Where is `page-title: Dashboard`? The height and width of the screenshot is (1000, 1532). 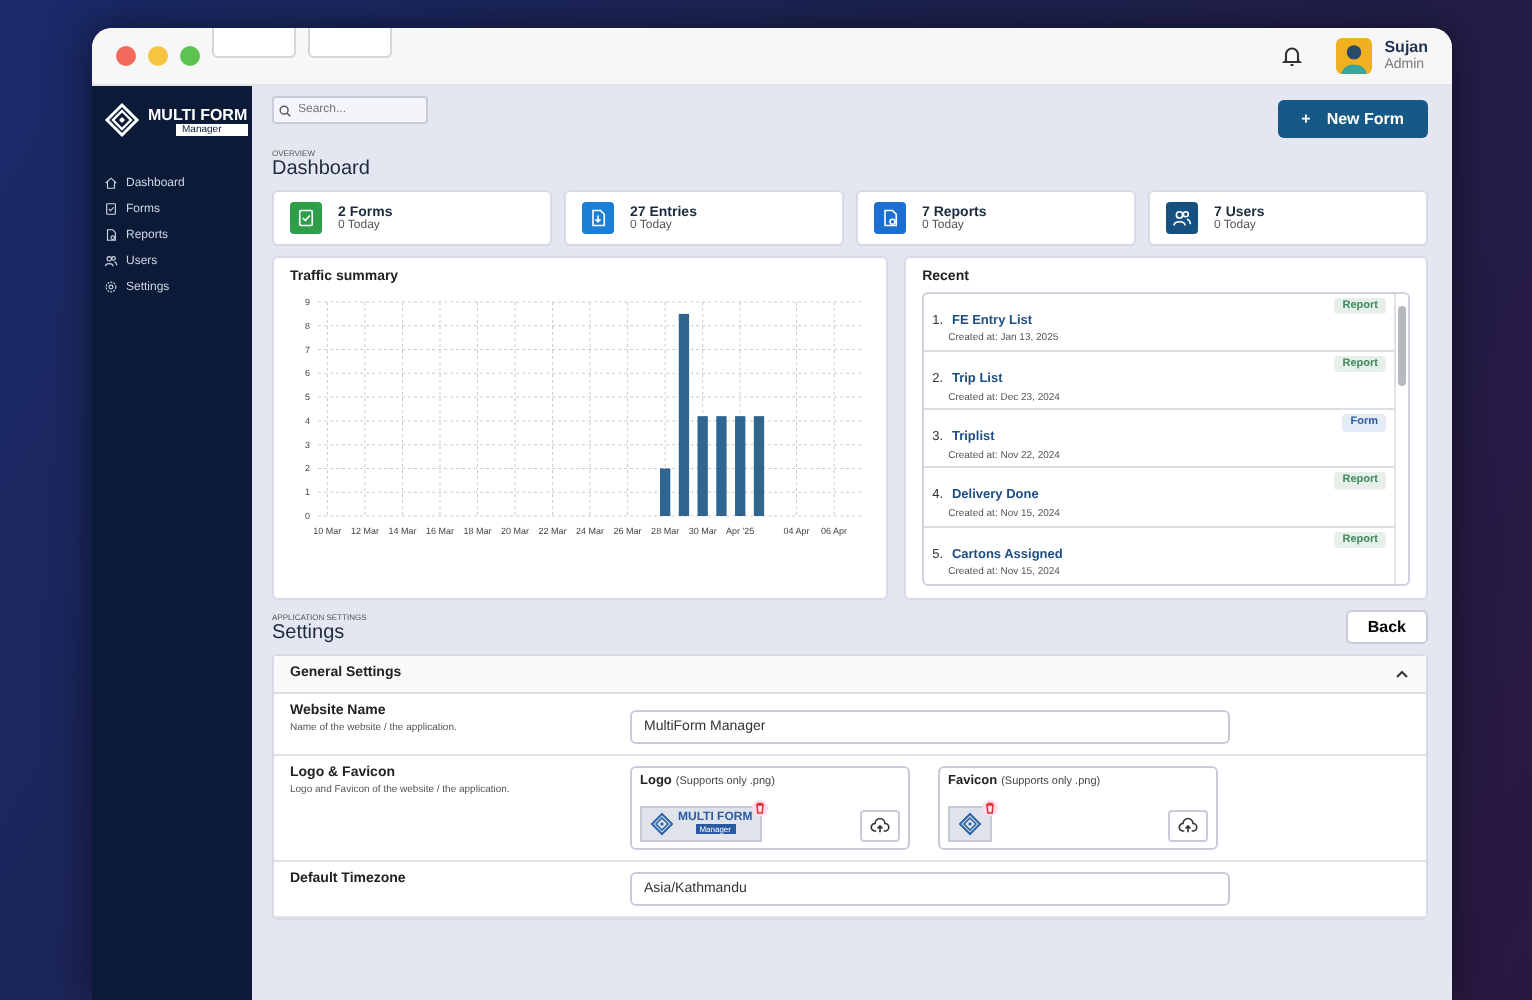 page-title: Dashboard is located at coordinates (322, 169).